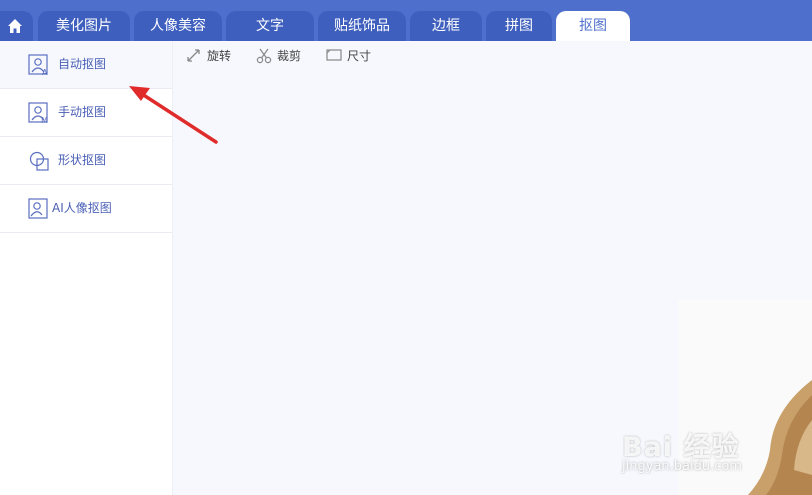 Image resolution: width=812 pixels, height=495 pixels. I want to click on sidebar-item-ai-portrait-cutout: AI人像抠图, so click(86, 209).